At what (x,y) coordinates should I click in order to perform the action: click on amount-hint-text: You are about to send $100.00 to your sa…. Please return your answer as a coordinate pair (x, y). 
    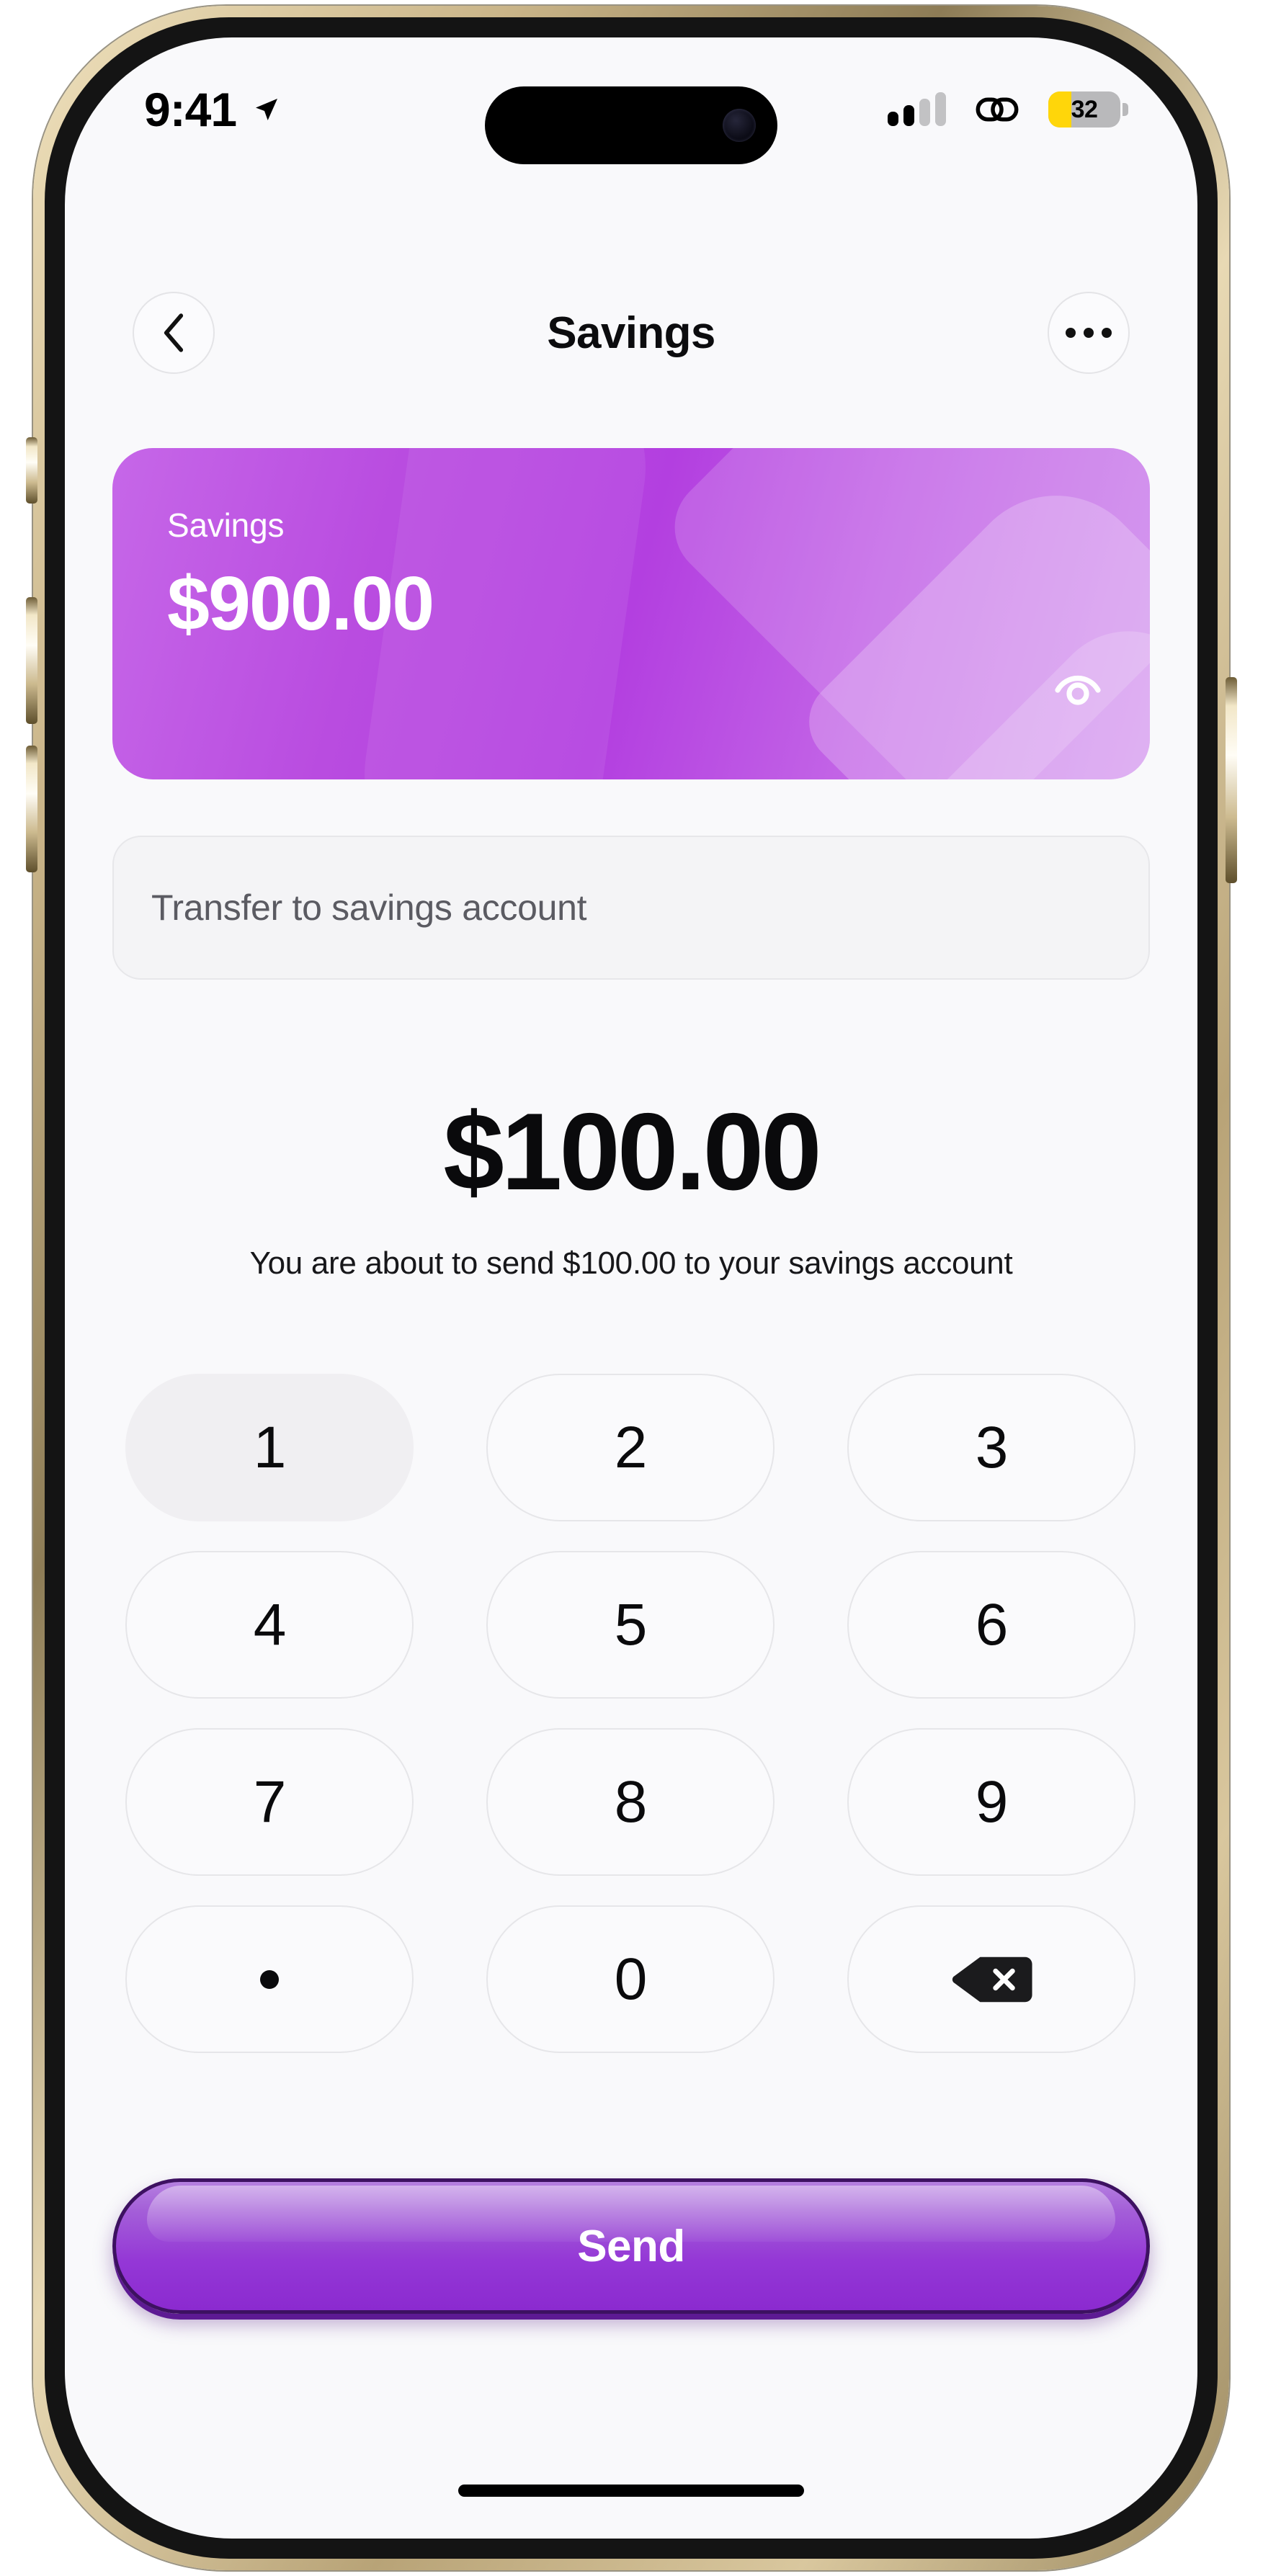
    Looking at the image, I should click on (631, 1263).